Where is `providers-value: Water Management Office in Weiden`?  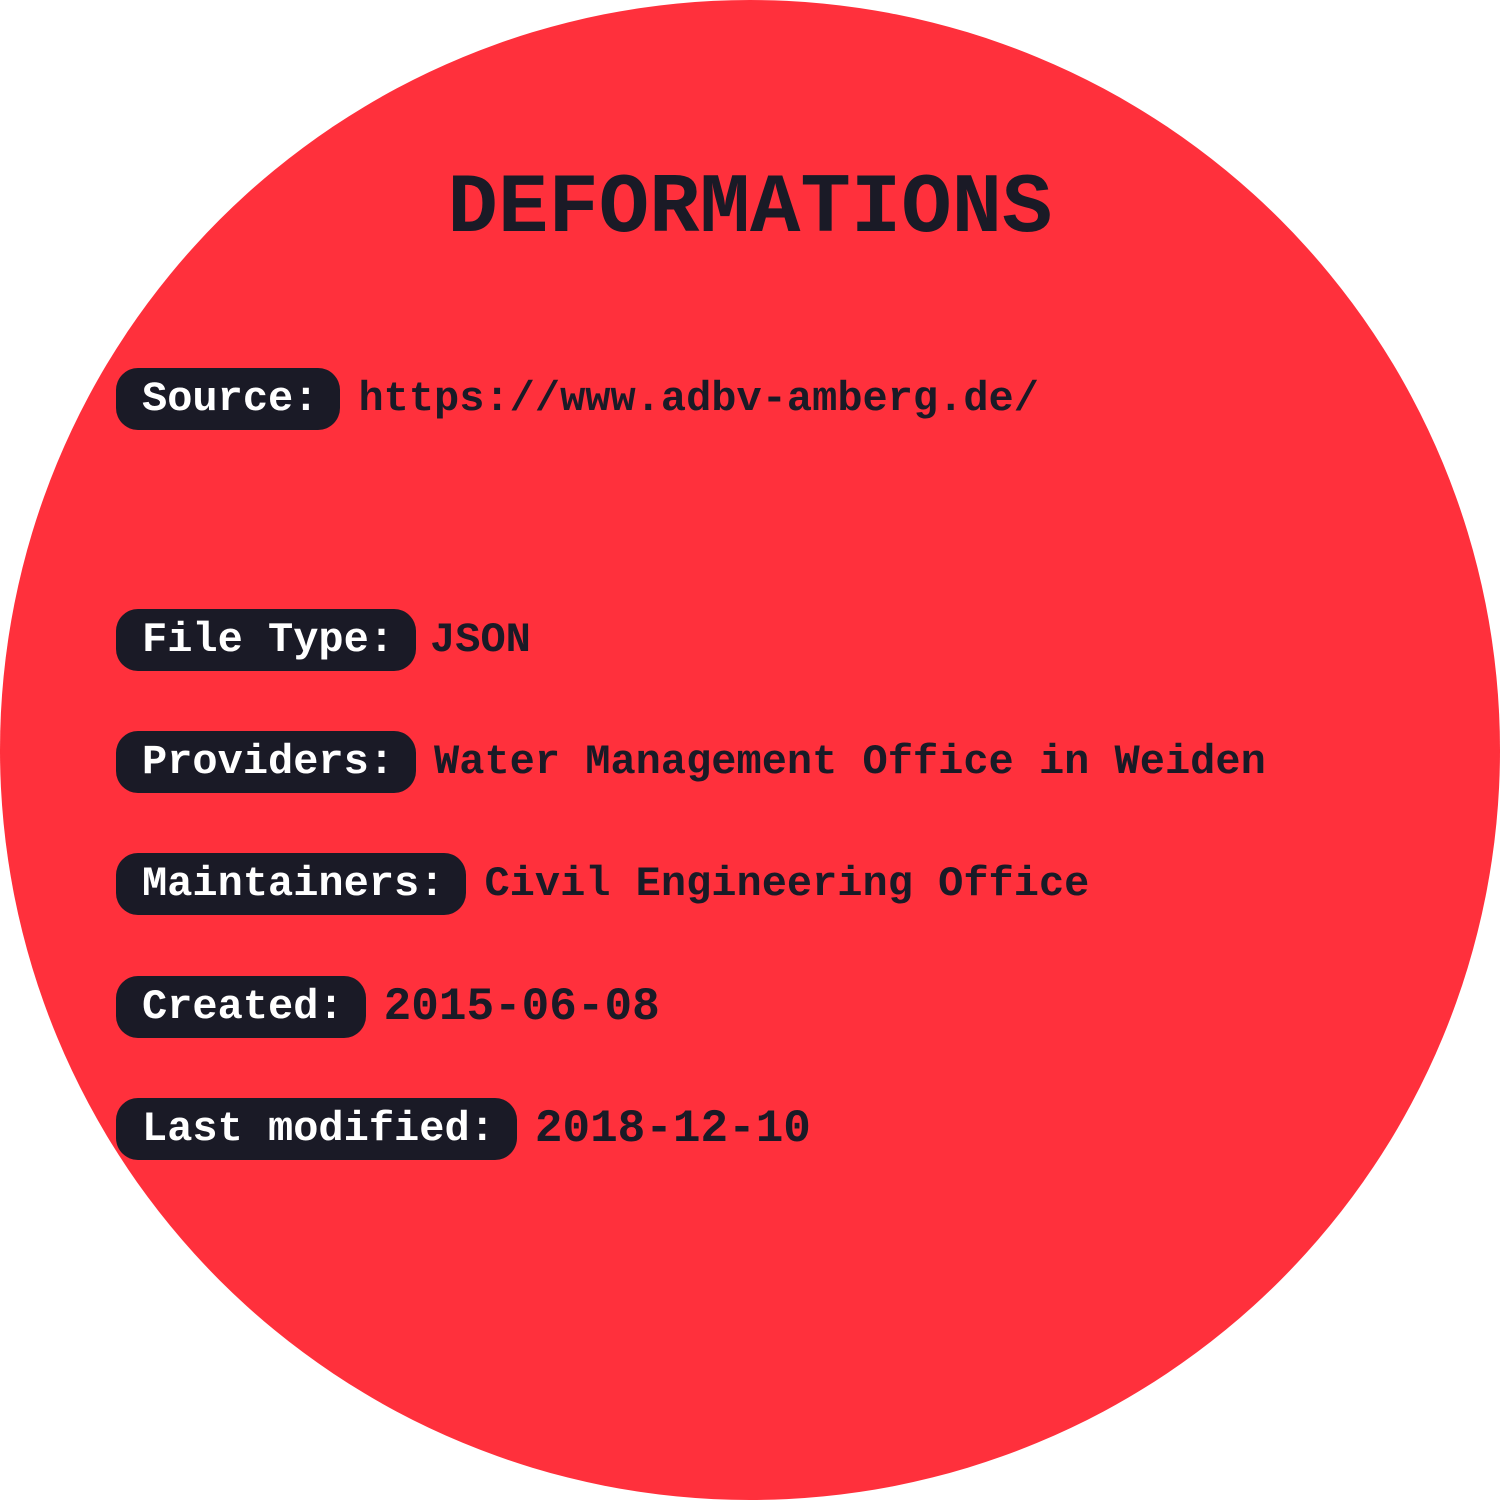 providers-value: Water Management Office in Weiden is located at coordinates (850, 762).